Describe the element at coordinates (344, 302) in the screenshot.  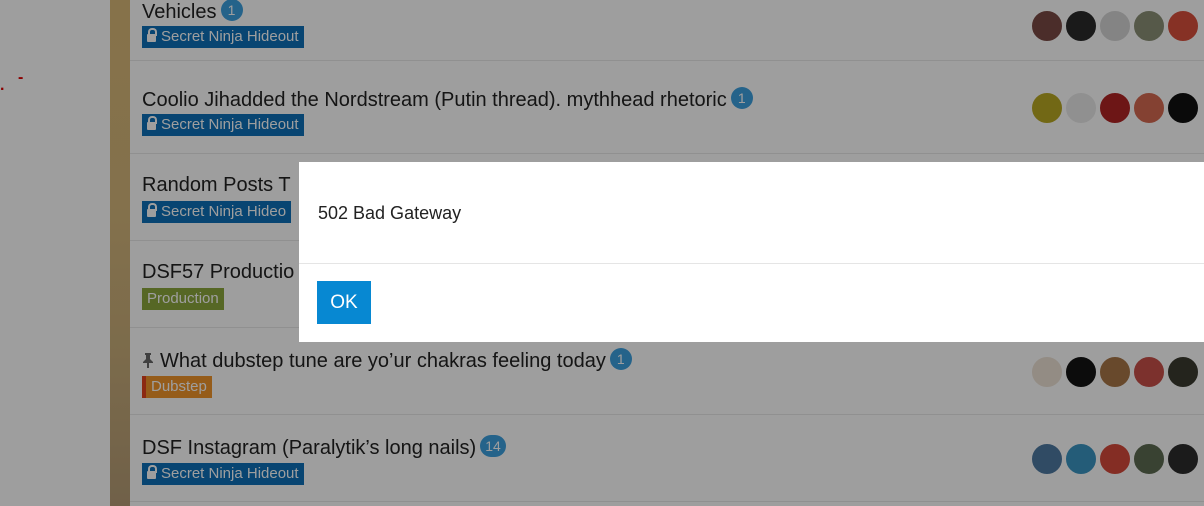
I see `ok-button: OK` at that location.